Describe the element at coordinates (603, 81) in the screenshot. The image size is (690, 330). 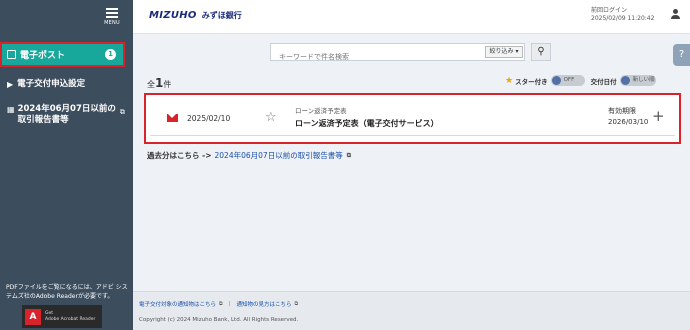
I see `date-sort-label: 交付日付` at that location.